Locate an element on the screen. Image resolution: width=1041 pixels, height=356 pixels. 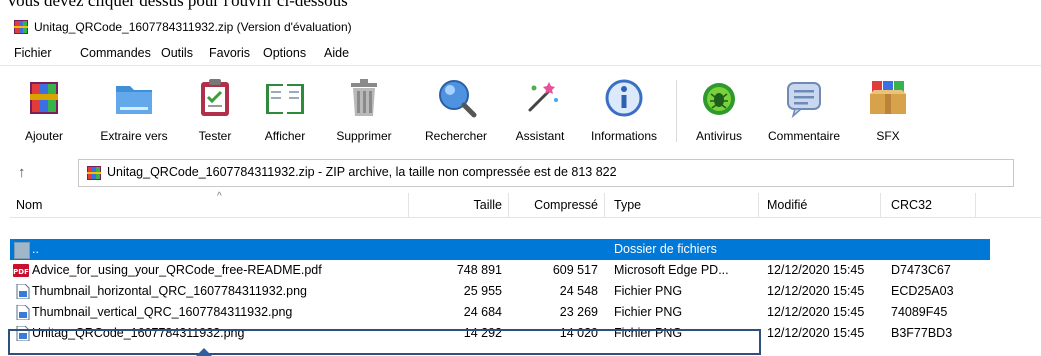
column-crc32: CRC32 is located at coordinates (931, 205).